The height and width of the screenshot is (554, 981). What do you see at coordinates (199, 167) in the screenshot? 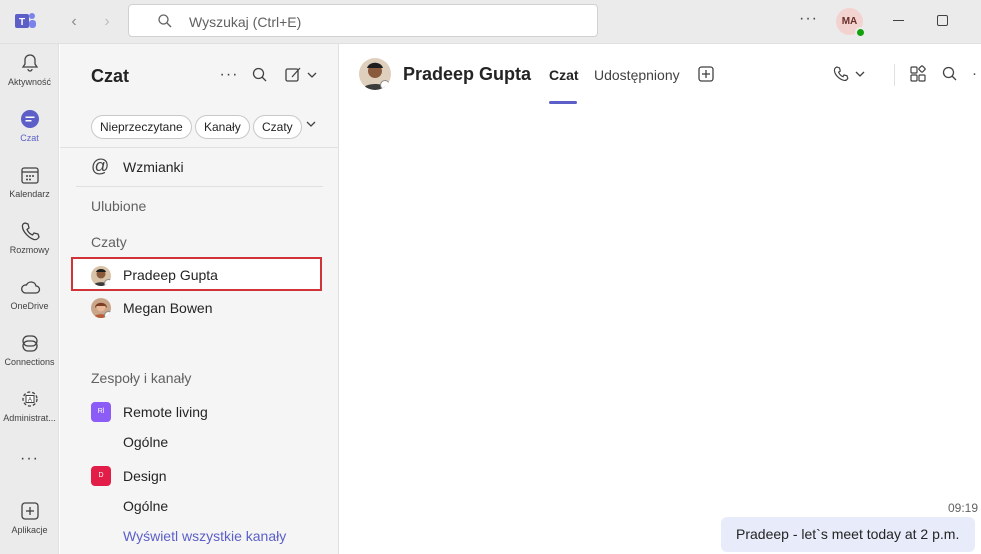
I see `mentions-item: @ Wzmianki` at bounding box center [199, 167].